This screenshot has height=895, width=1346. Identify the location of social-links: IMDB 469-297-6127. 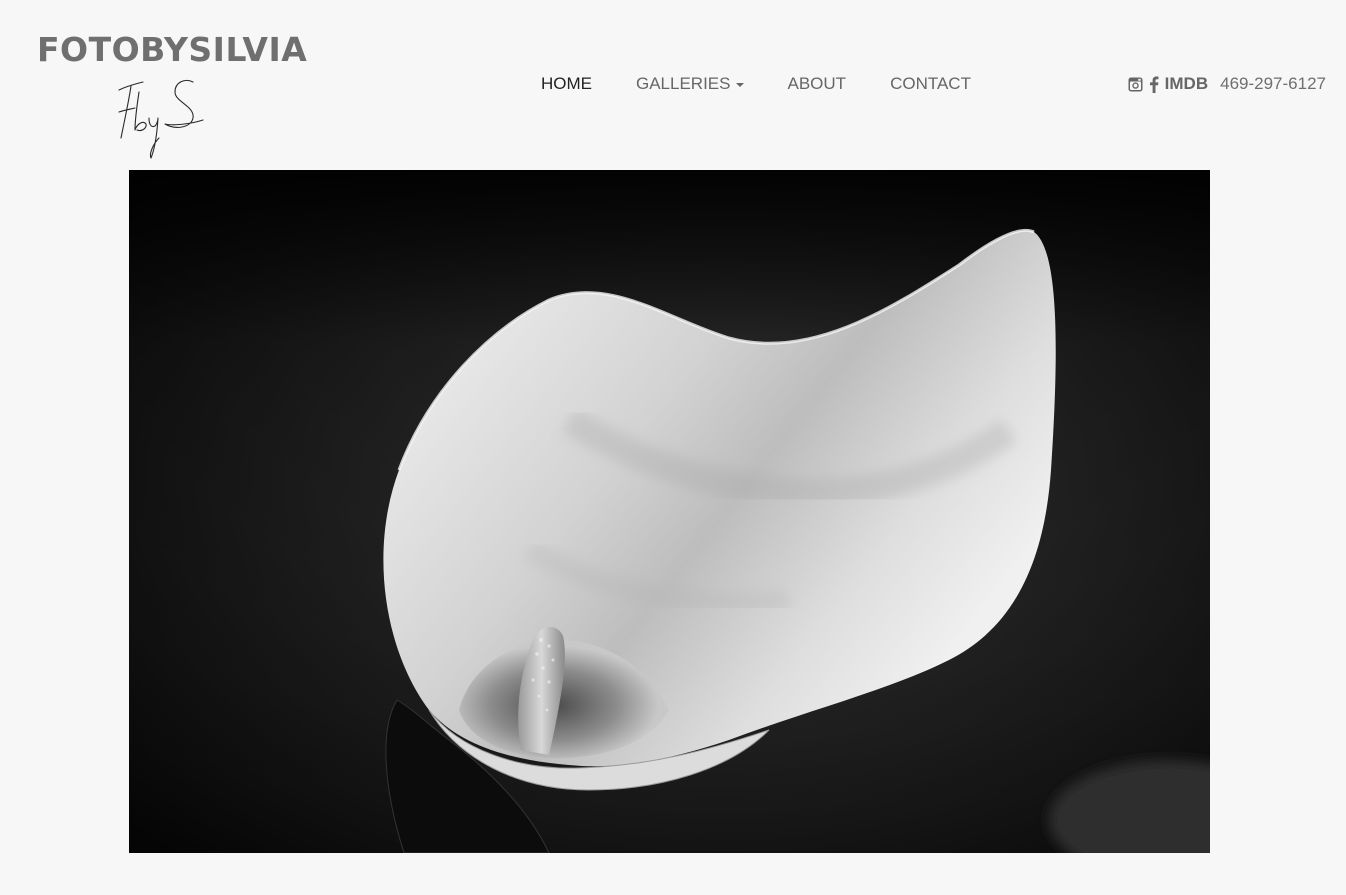
(1227, 84).